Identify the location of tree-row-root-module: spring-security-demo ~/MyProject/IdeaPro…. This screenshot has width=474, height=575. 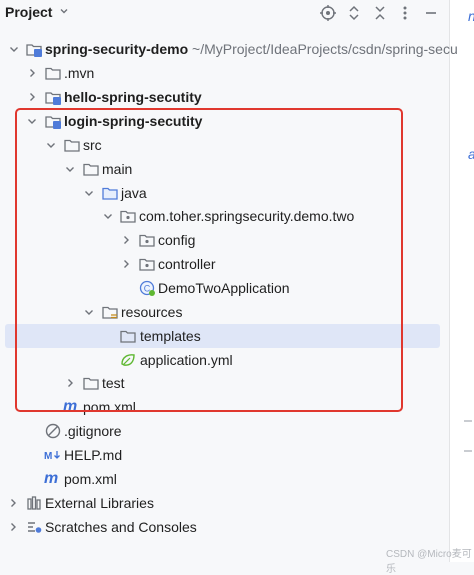
(229, 49).